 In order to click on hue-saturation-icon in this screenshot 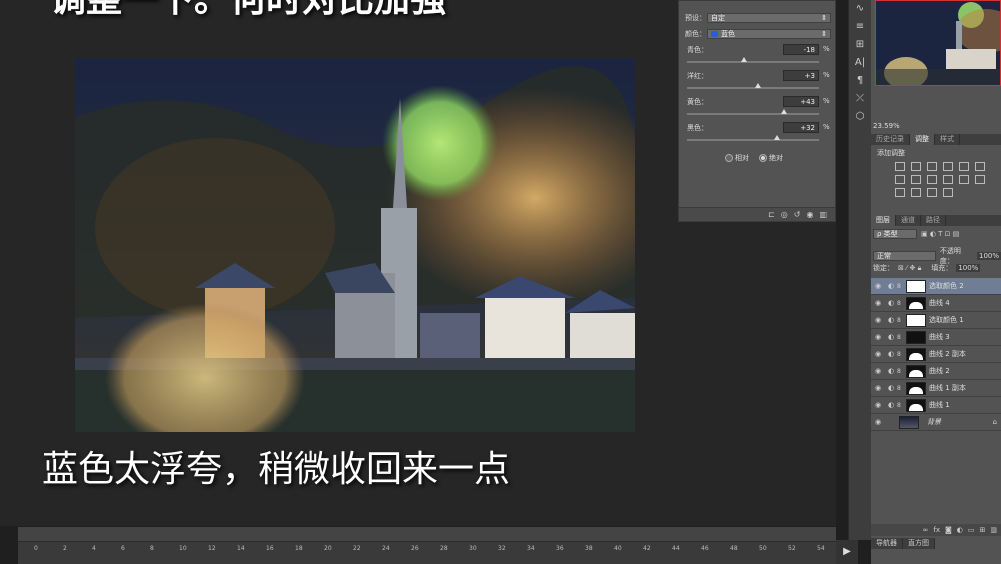, I will do `click(980, 166)`.